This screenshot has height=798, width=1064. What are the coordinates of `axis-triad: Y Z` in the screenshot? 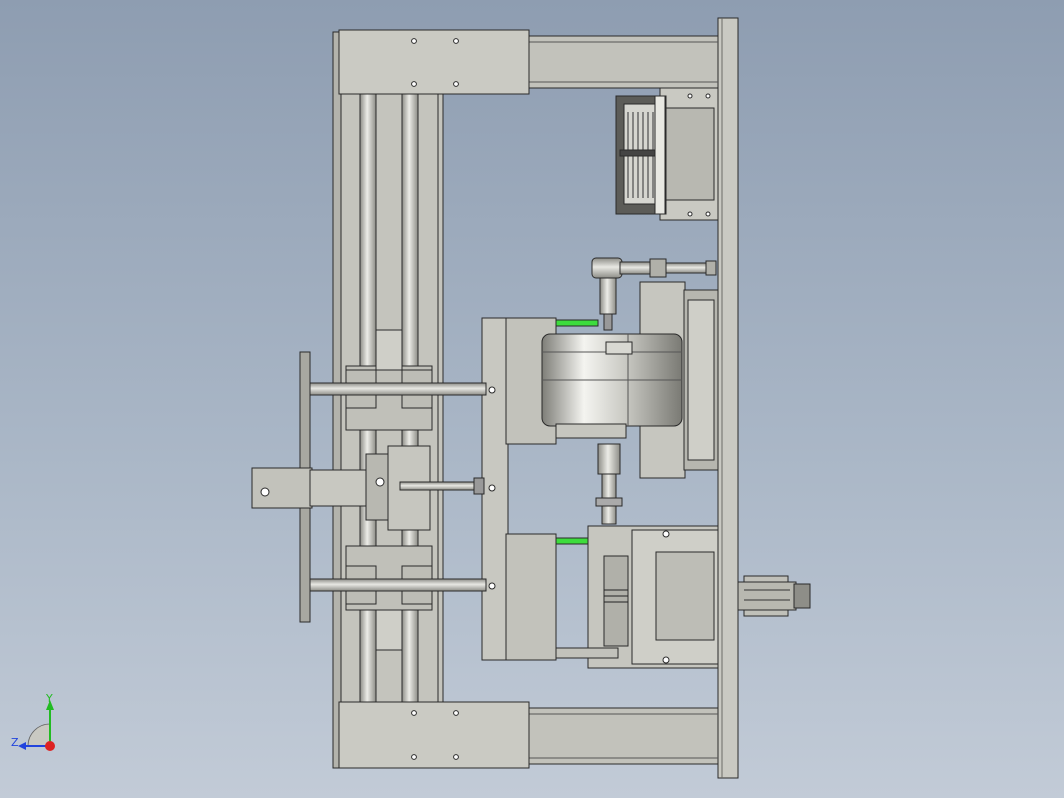 It's located at (33, 721).